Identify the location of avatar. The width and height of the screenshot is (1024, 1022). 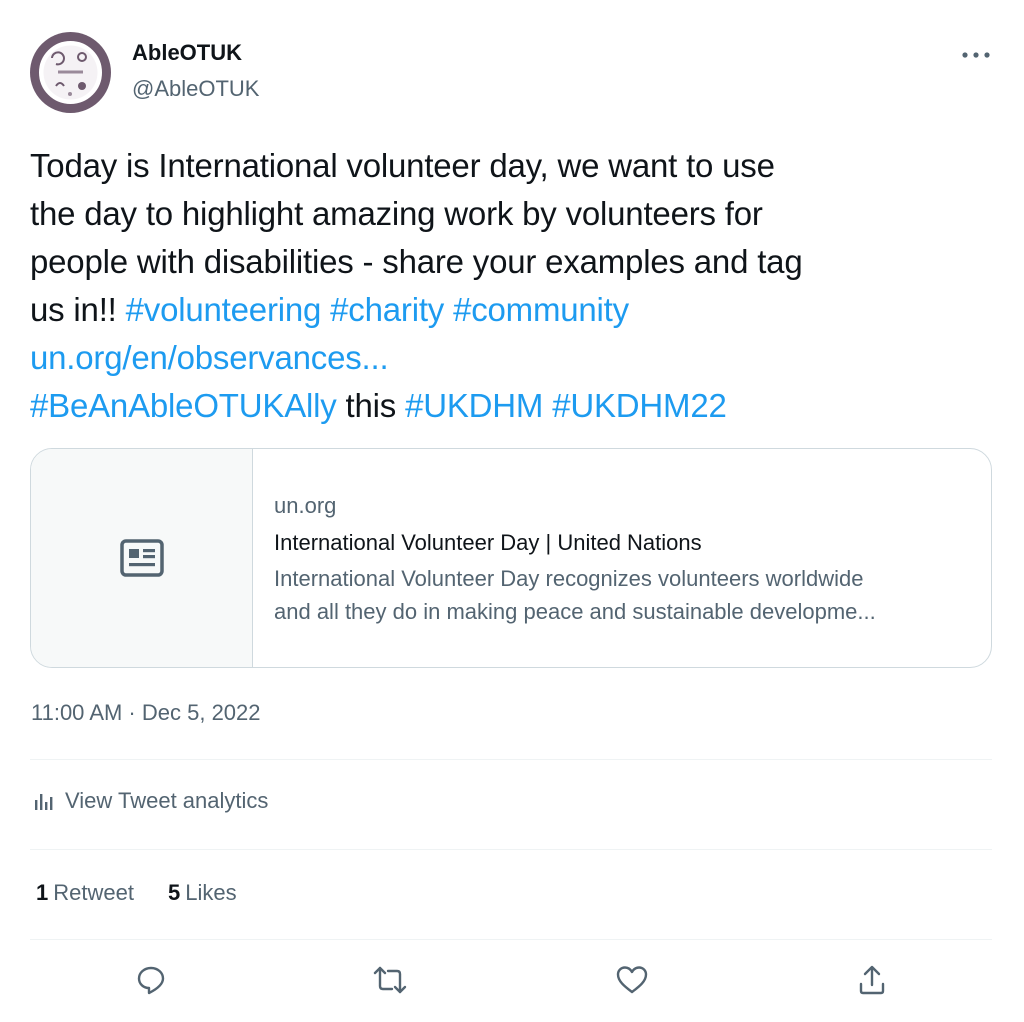
(70, 72).